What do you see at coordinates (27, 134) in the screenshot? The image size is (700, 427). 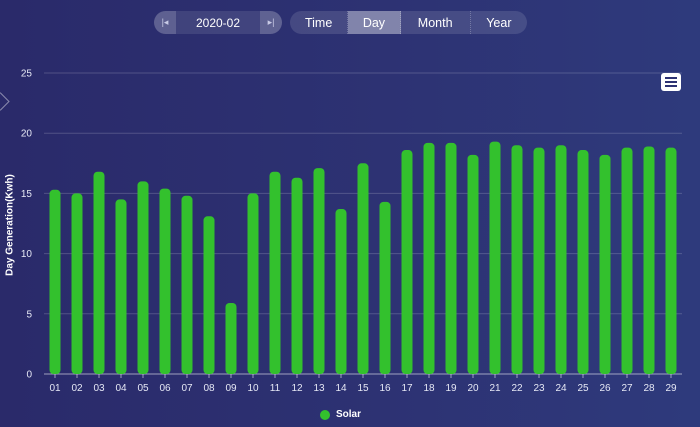 I see `y-tick-label: 20` at bounding box center [27, 134].